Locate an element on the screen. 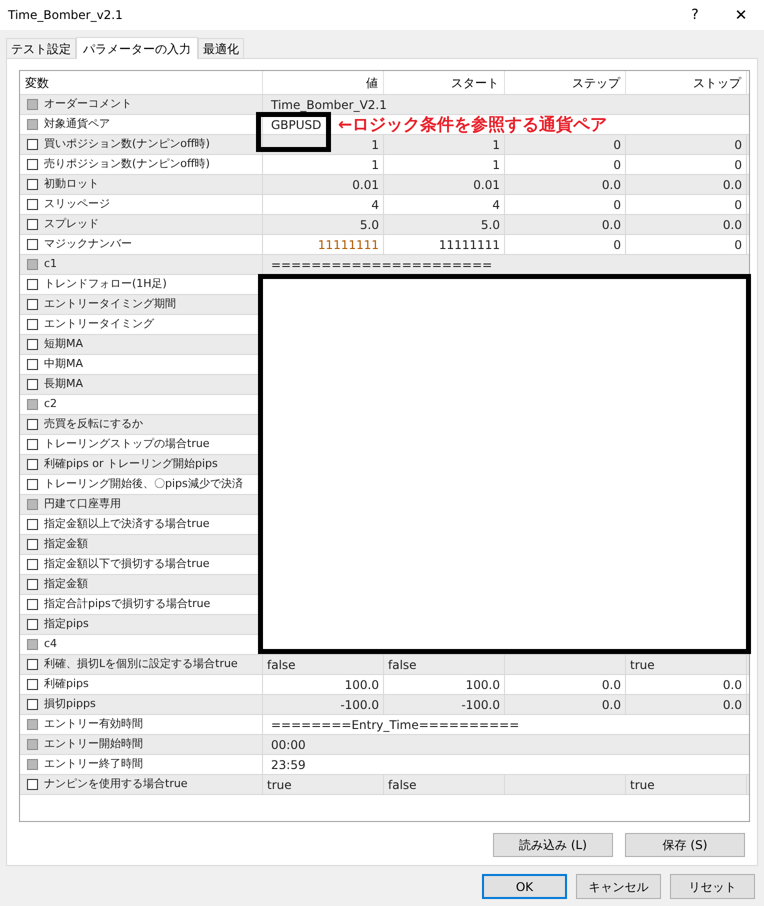  parameter-name: c2 is located at coordinates (51, 404).